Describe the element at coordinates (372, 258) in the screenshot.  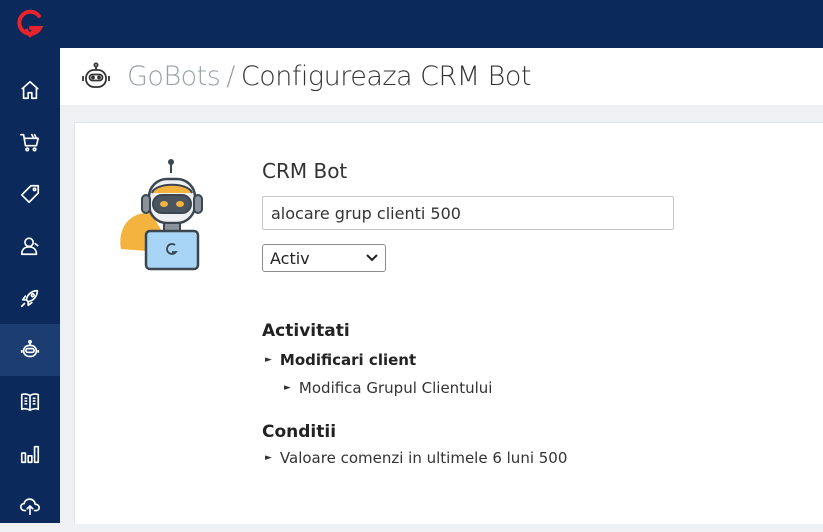
I see `chevron-down-icon` at that location.